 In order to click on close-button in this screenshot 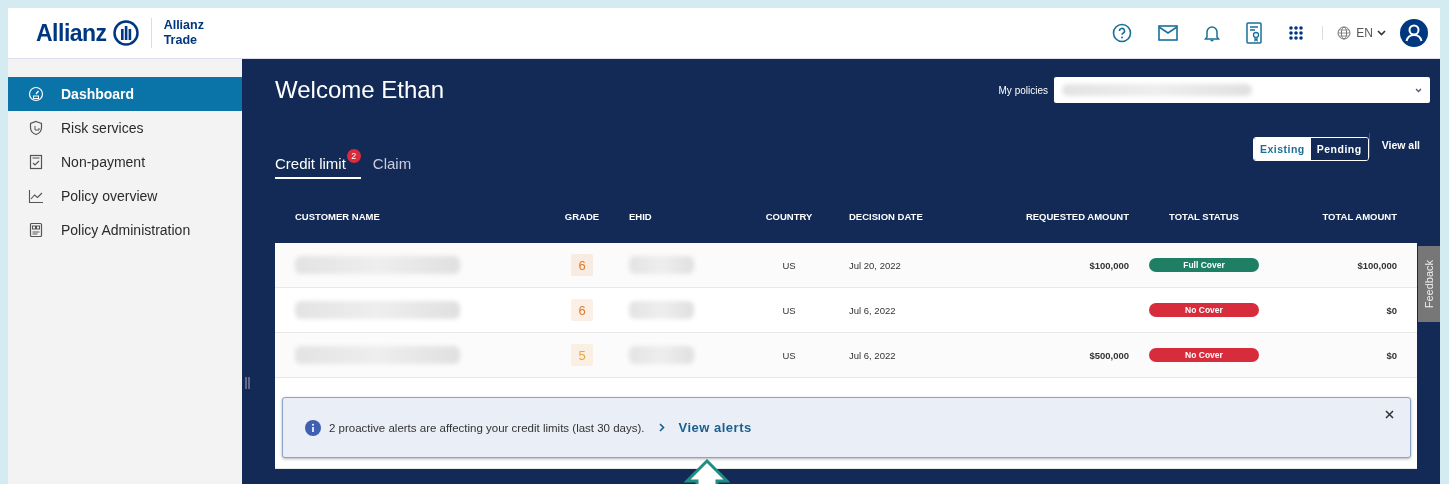, I will do `click(1389, 414)`.